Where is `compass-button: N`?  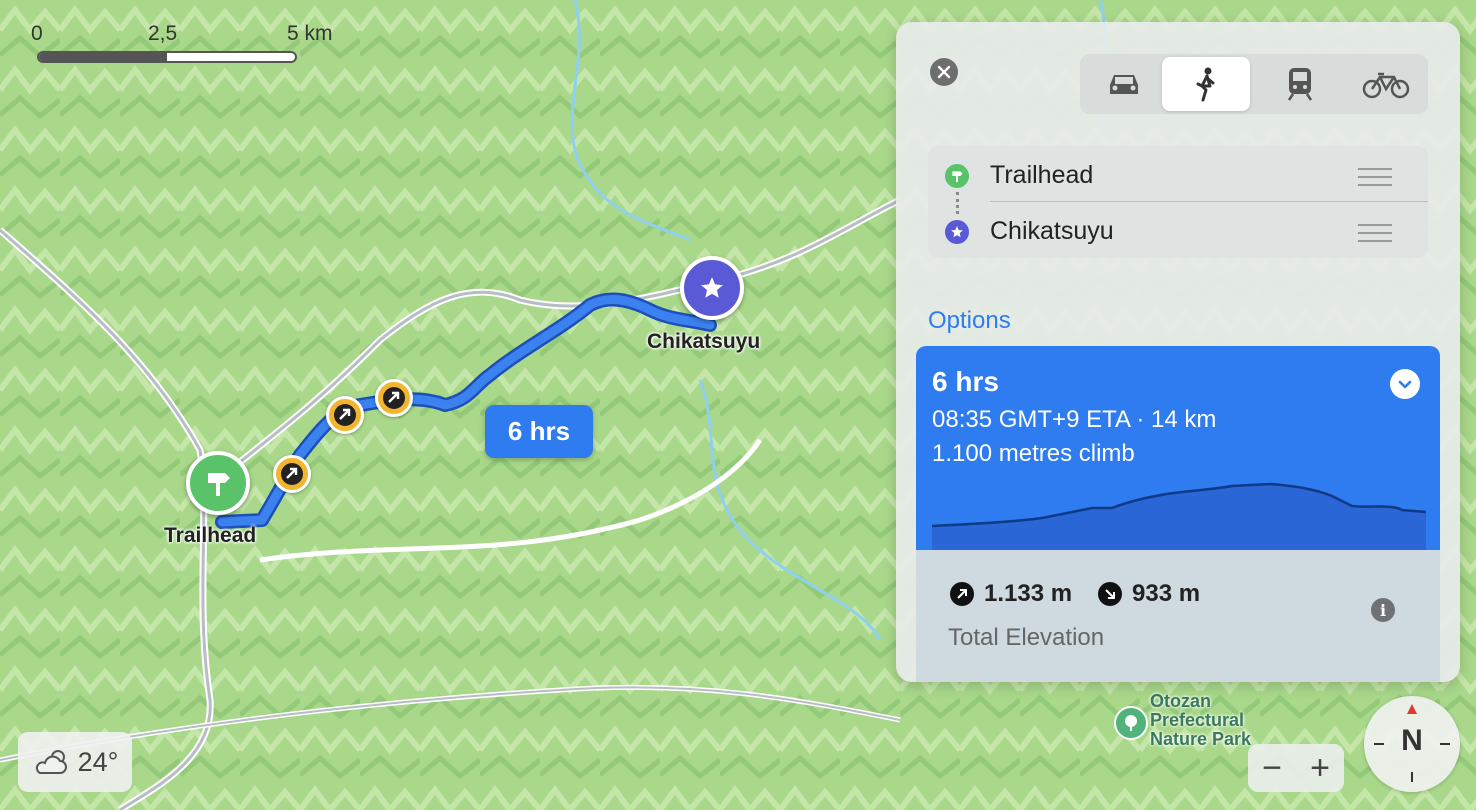
compass-button: N is located at coordinates (1412, 744).